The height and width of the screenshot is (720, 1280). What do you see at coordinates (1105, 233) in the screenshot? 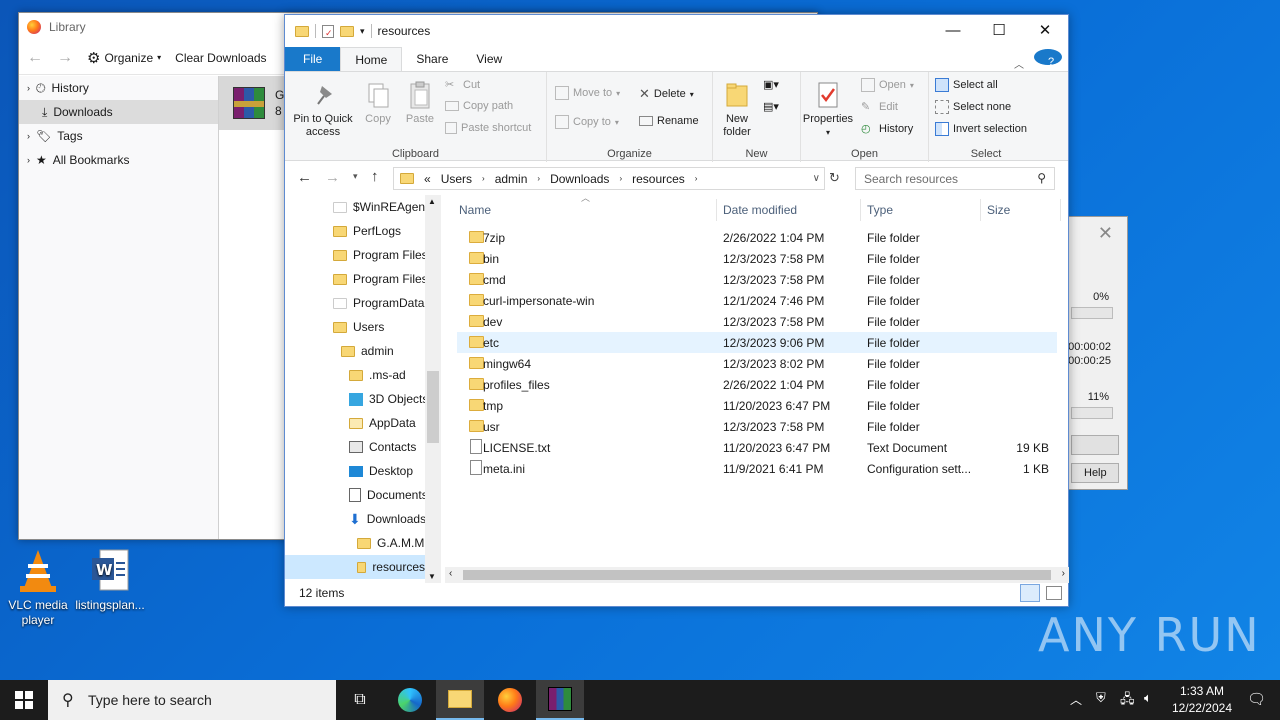
I see `close-icon: ✕` at bounding box center [1105, 233].